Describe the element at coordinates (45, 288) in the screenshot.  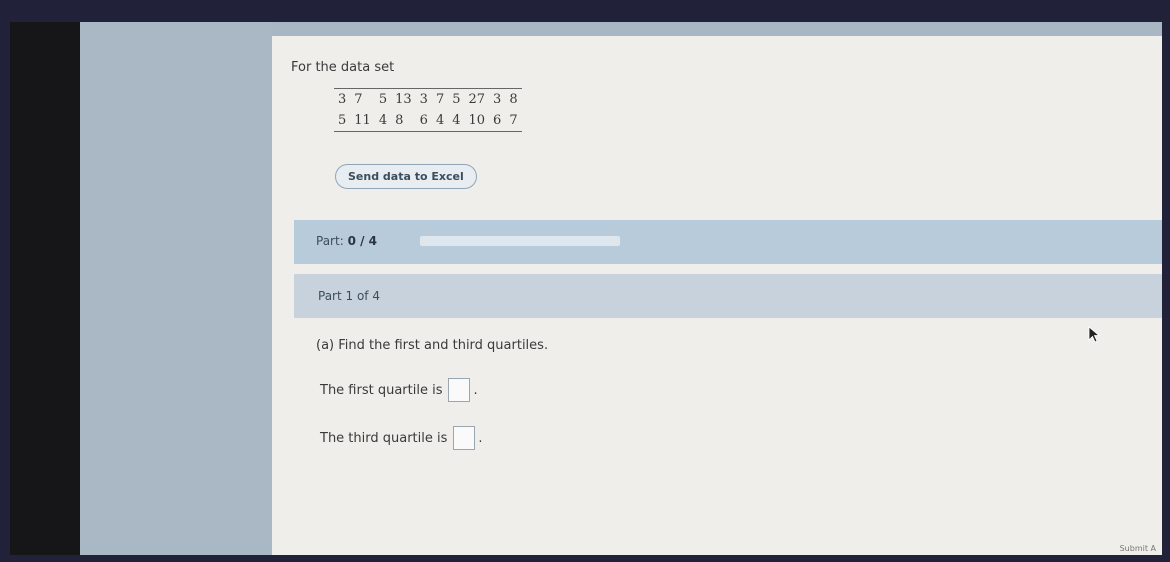
I see `monitor-bezel` at that location.